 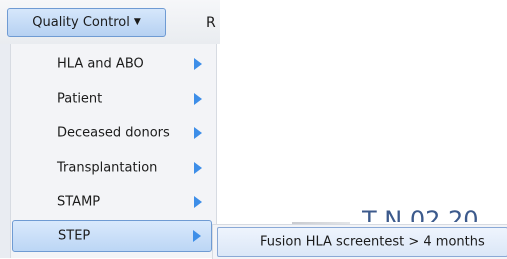 What do you see at coordinates (79, 202) in the screenshot?
I see `menu-item-label: STAMP` at bounding box center [79, 202].